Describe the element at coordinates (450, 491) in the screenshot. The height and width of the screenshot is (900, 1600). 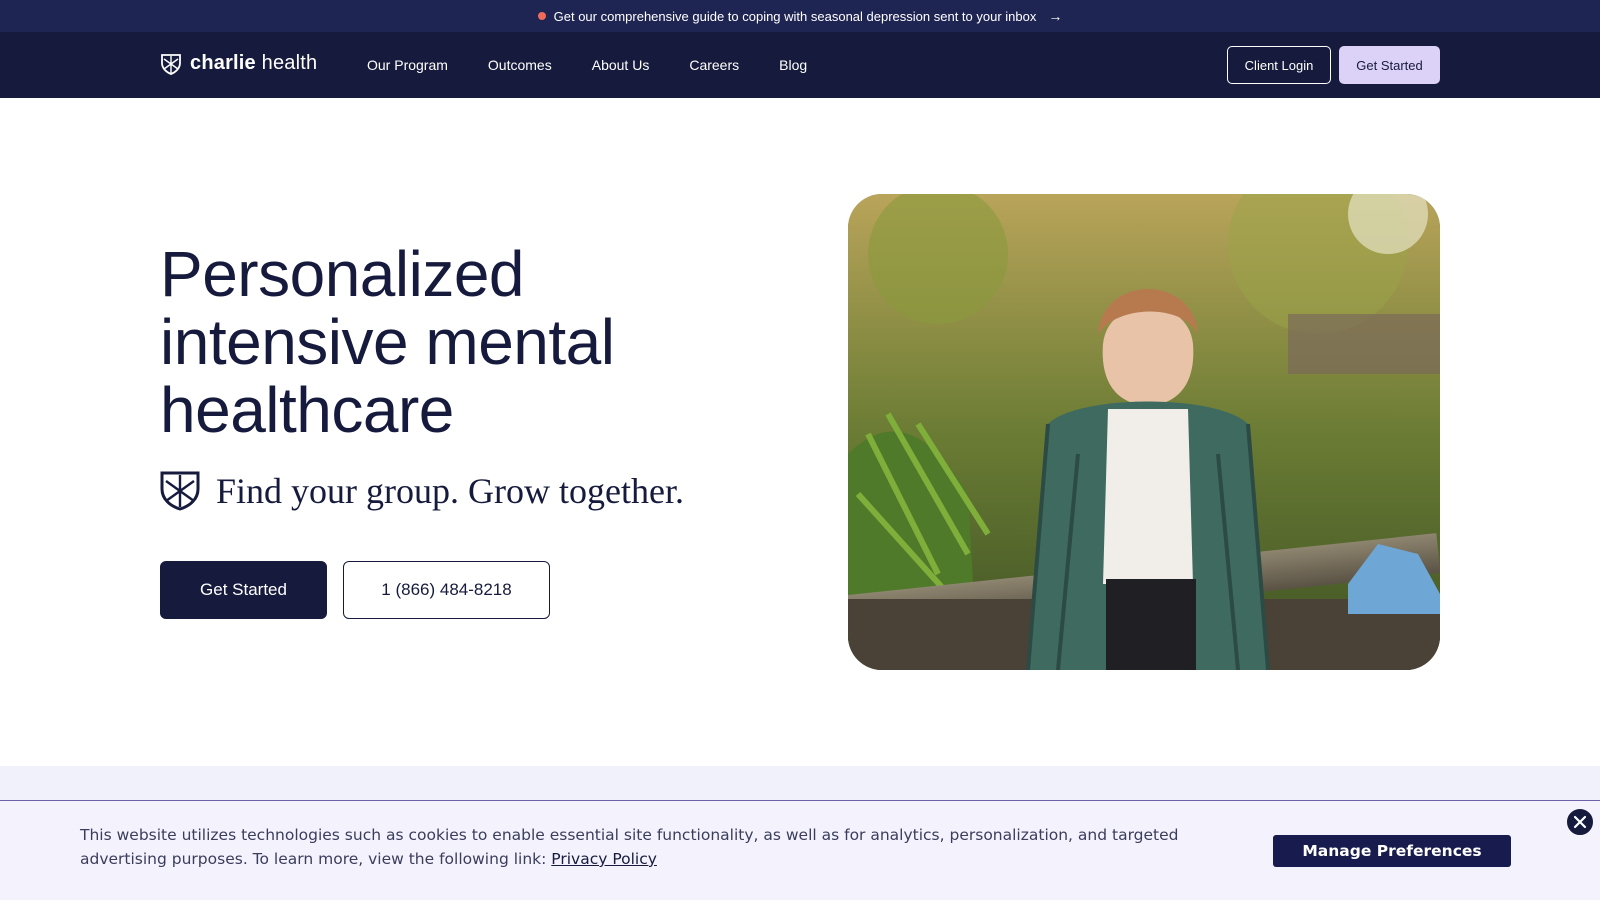
I see `tagline-text: Find your group. Grow together.` at that location.